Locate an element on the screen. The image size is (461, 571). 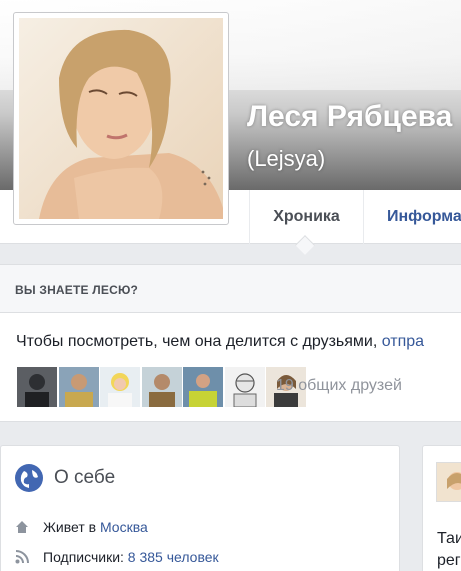
about-title: О себе is located at coordinates (85, 477).